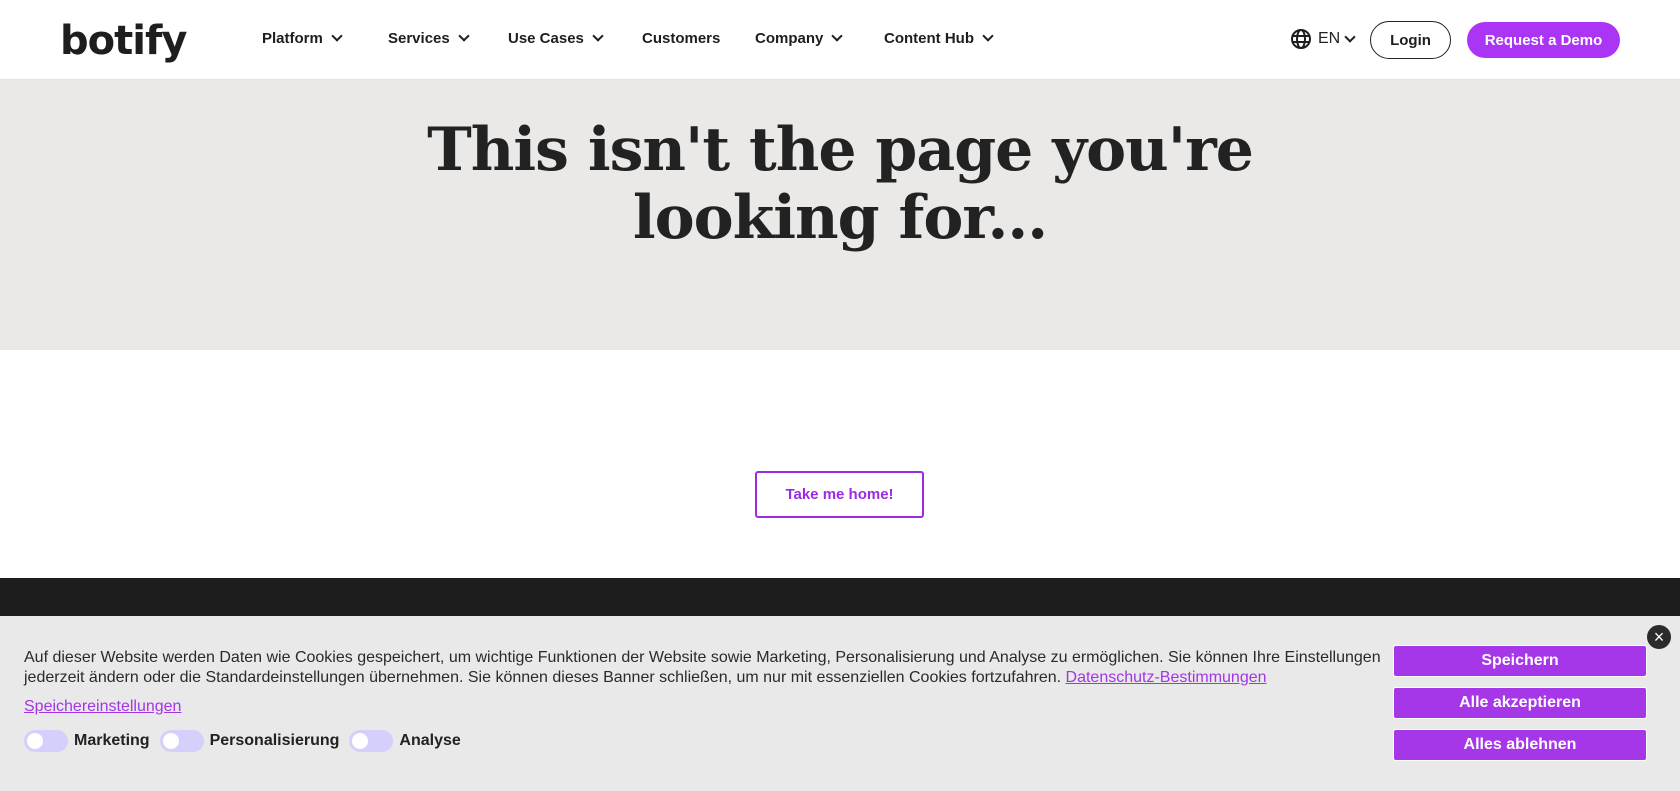 The height and width of the screenshot is (791, 1680). I want to click on title-line: This isn't the page you're, so click(840, 150).